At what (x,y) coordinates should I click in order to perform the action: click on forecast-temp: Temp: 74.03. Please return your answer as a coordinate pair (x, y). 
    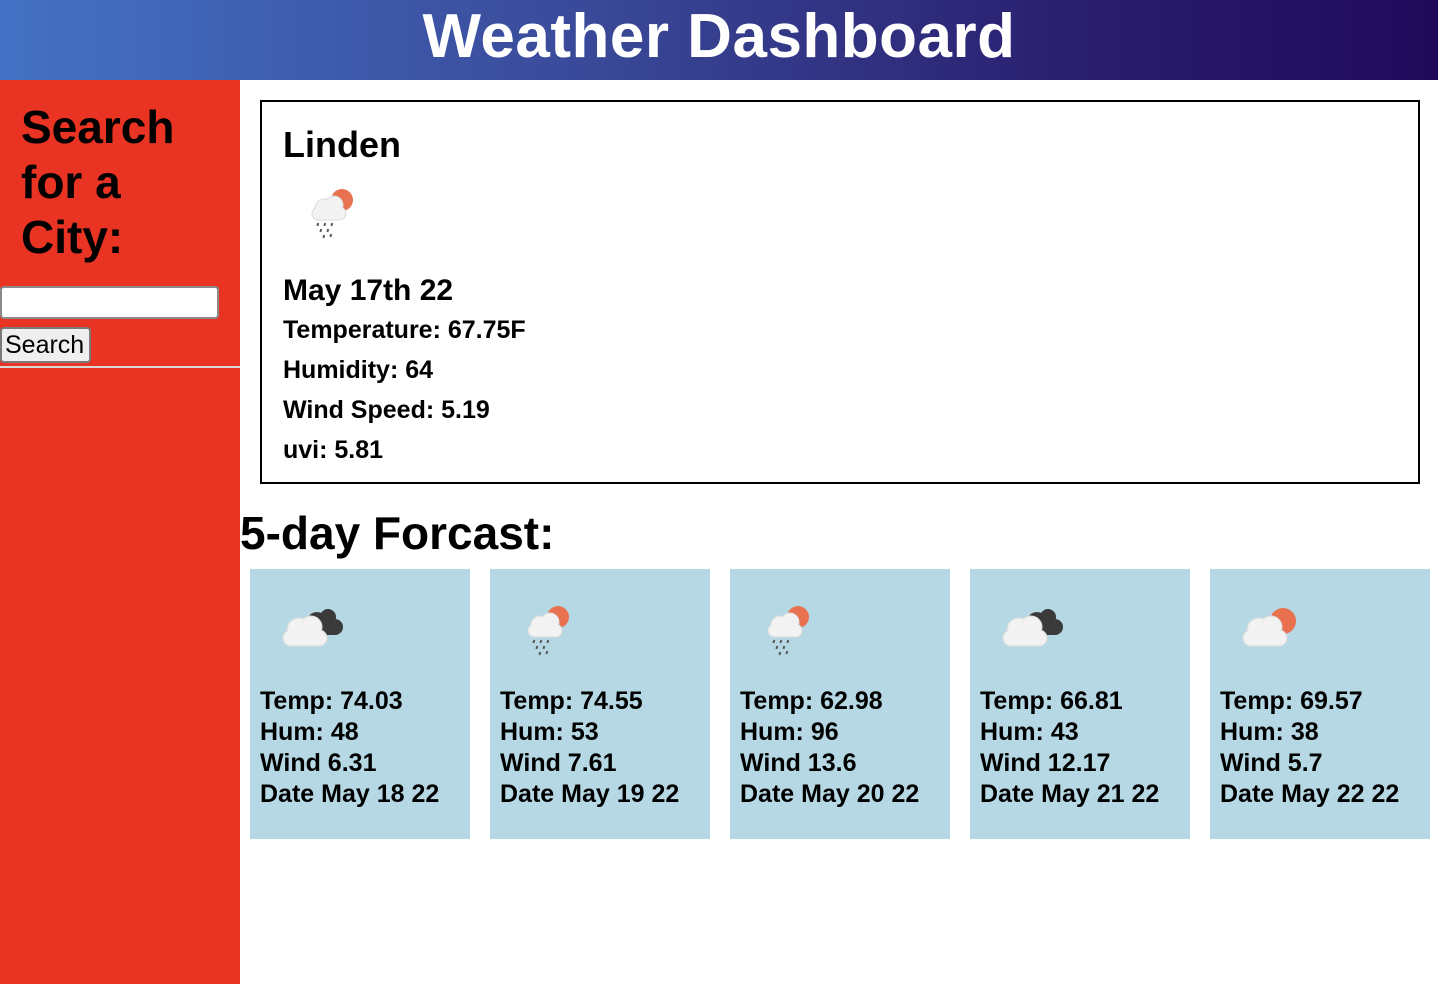
    Looking at the image, I should click on (331, 701).